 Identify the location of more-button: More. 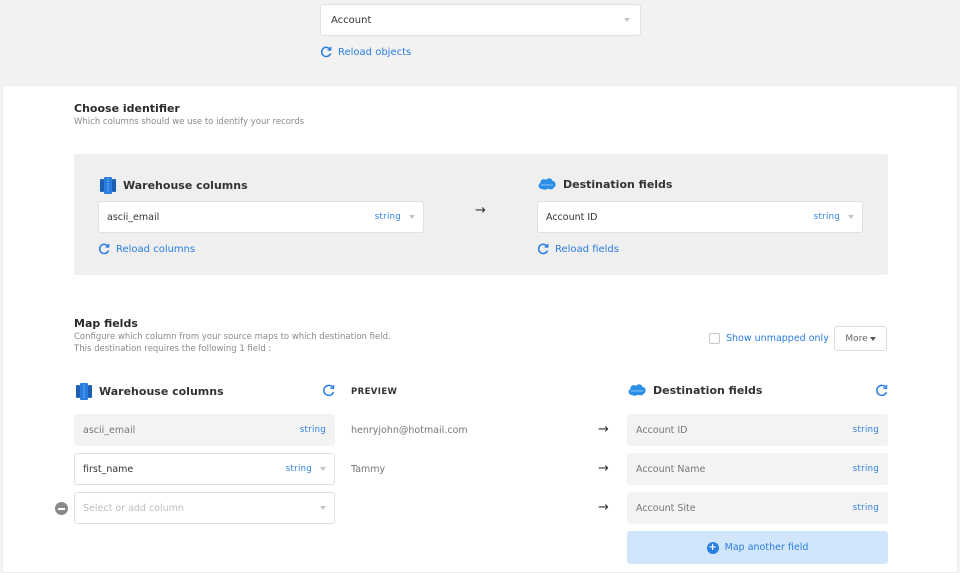
(860, 338).